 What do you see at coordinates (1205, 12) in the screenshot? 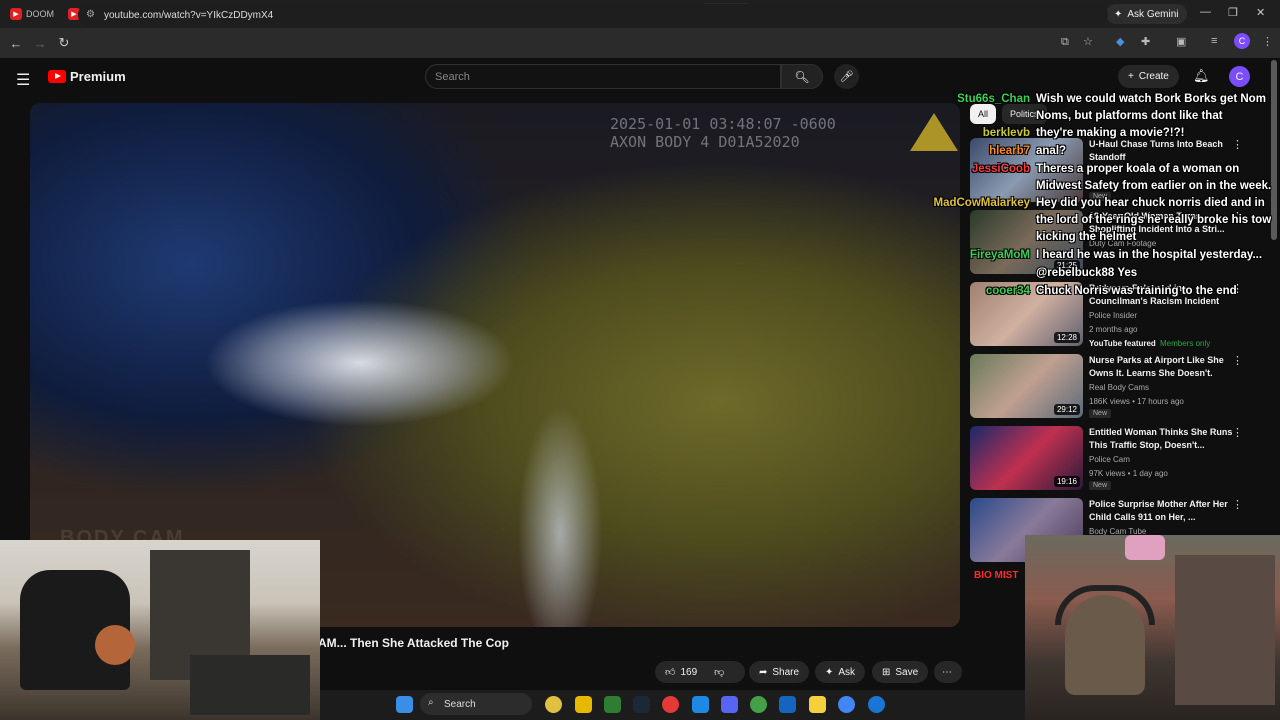
I see `minimize-icon: —` at bounding box center [1205, 12].